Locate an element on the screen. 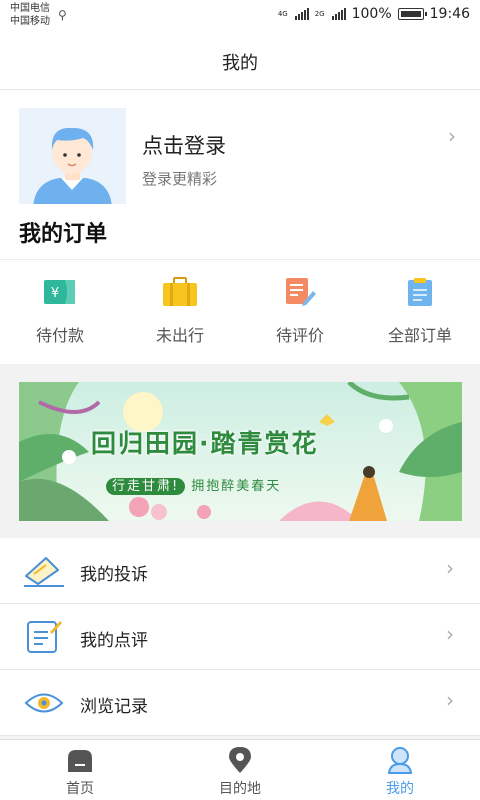  menu-item-history: 浏览记录 › is located at coordinates (240, 703).